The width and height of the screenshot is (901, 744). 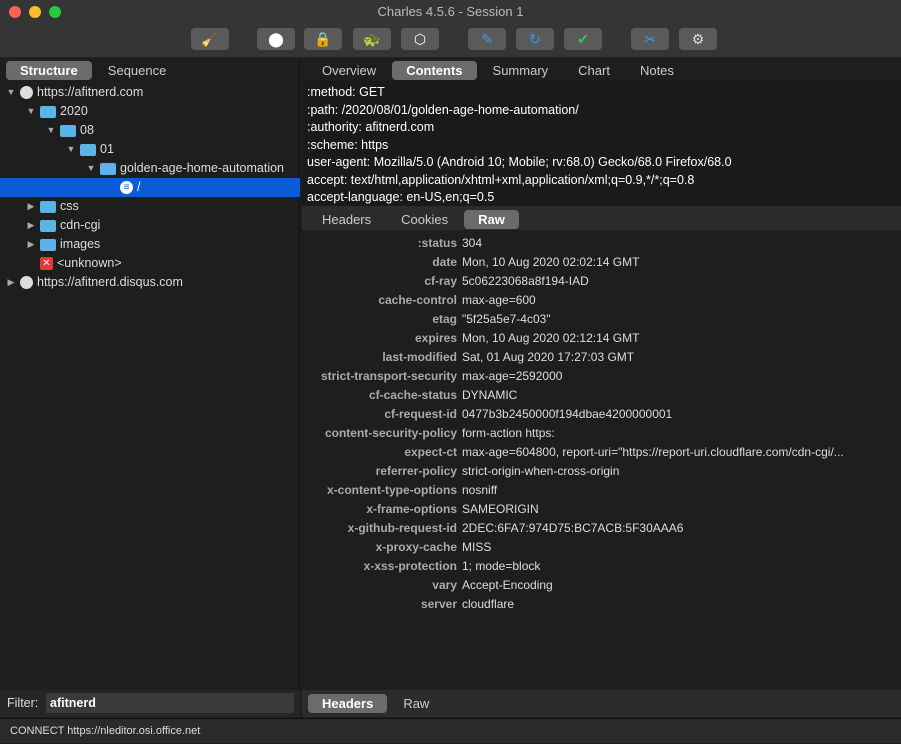 What do you see at coordinates (438, 604) in the screenshot?
I see `header-name: server` at bounding box center [438, 604].